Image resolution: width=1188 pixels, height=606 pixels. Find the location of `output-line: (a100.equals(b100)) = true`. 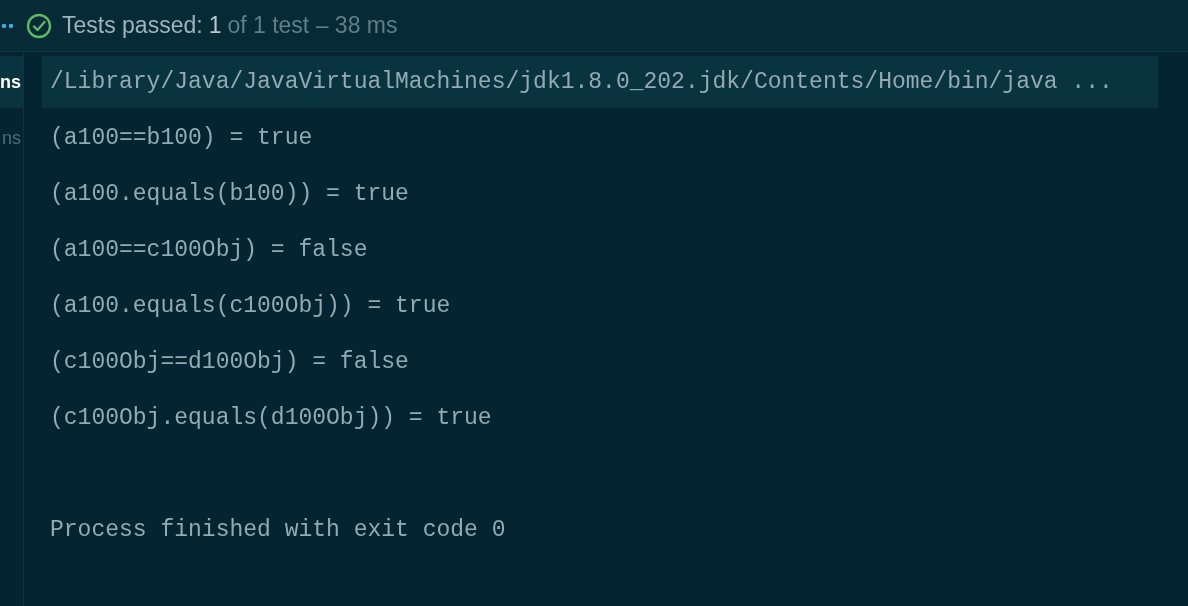

output-line: (a100.equals(b100)) = true is located at coordinates (229, 194).